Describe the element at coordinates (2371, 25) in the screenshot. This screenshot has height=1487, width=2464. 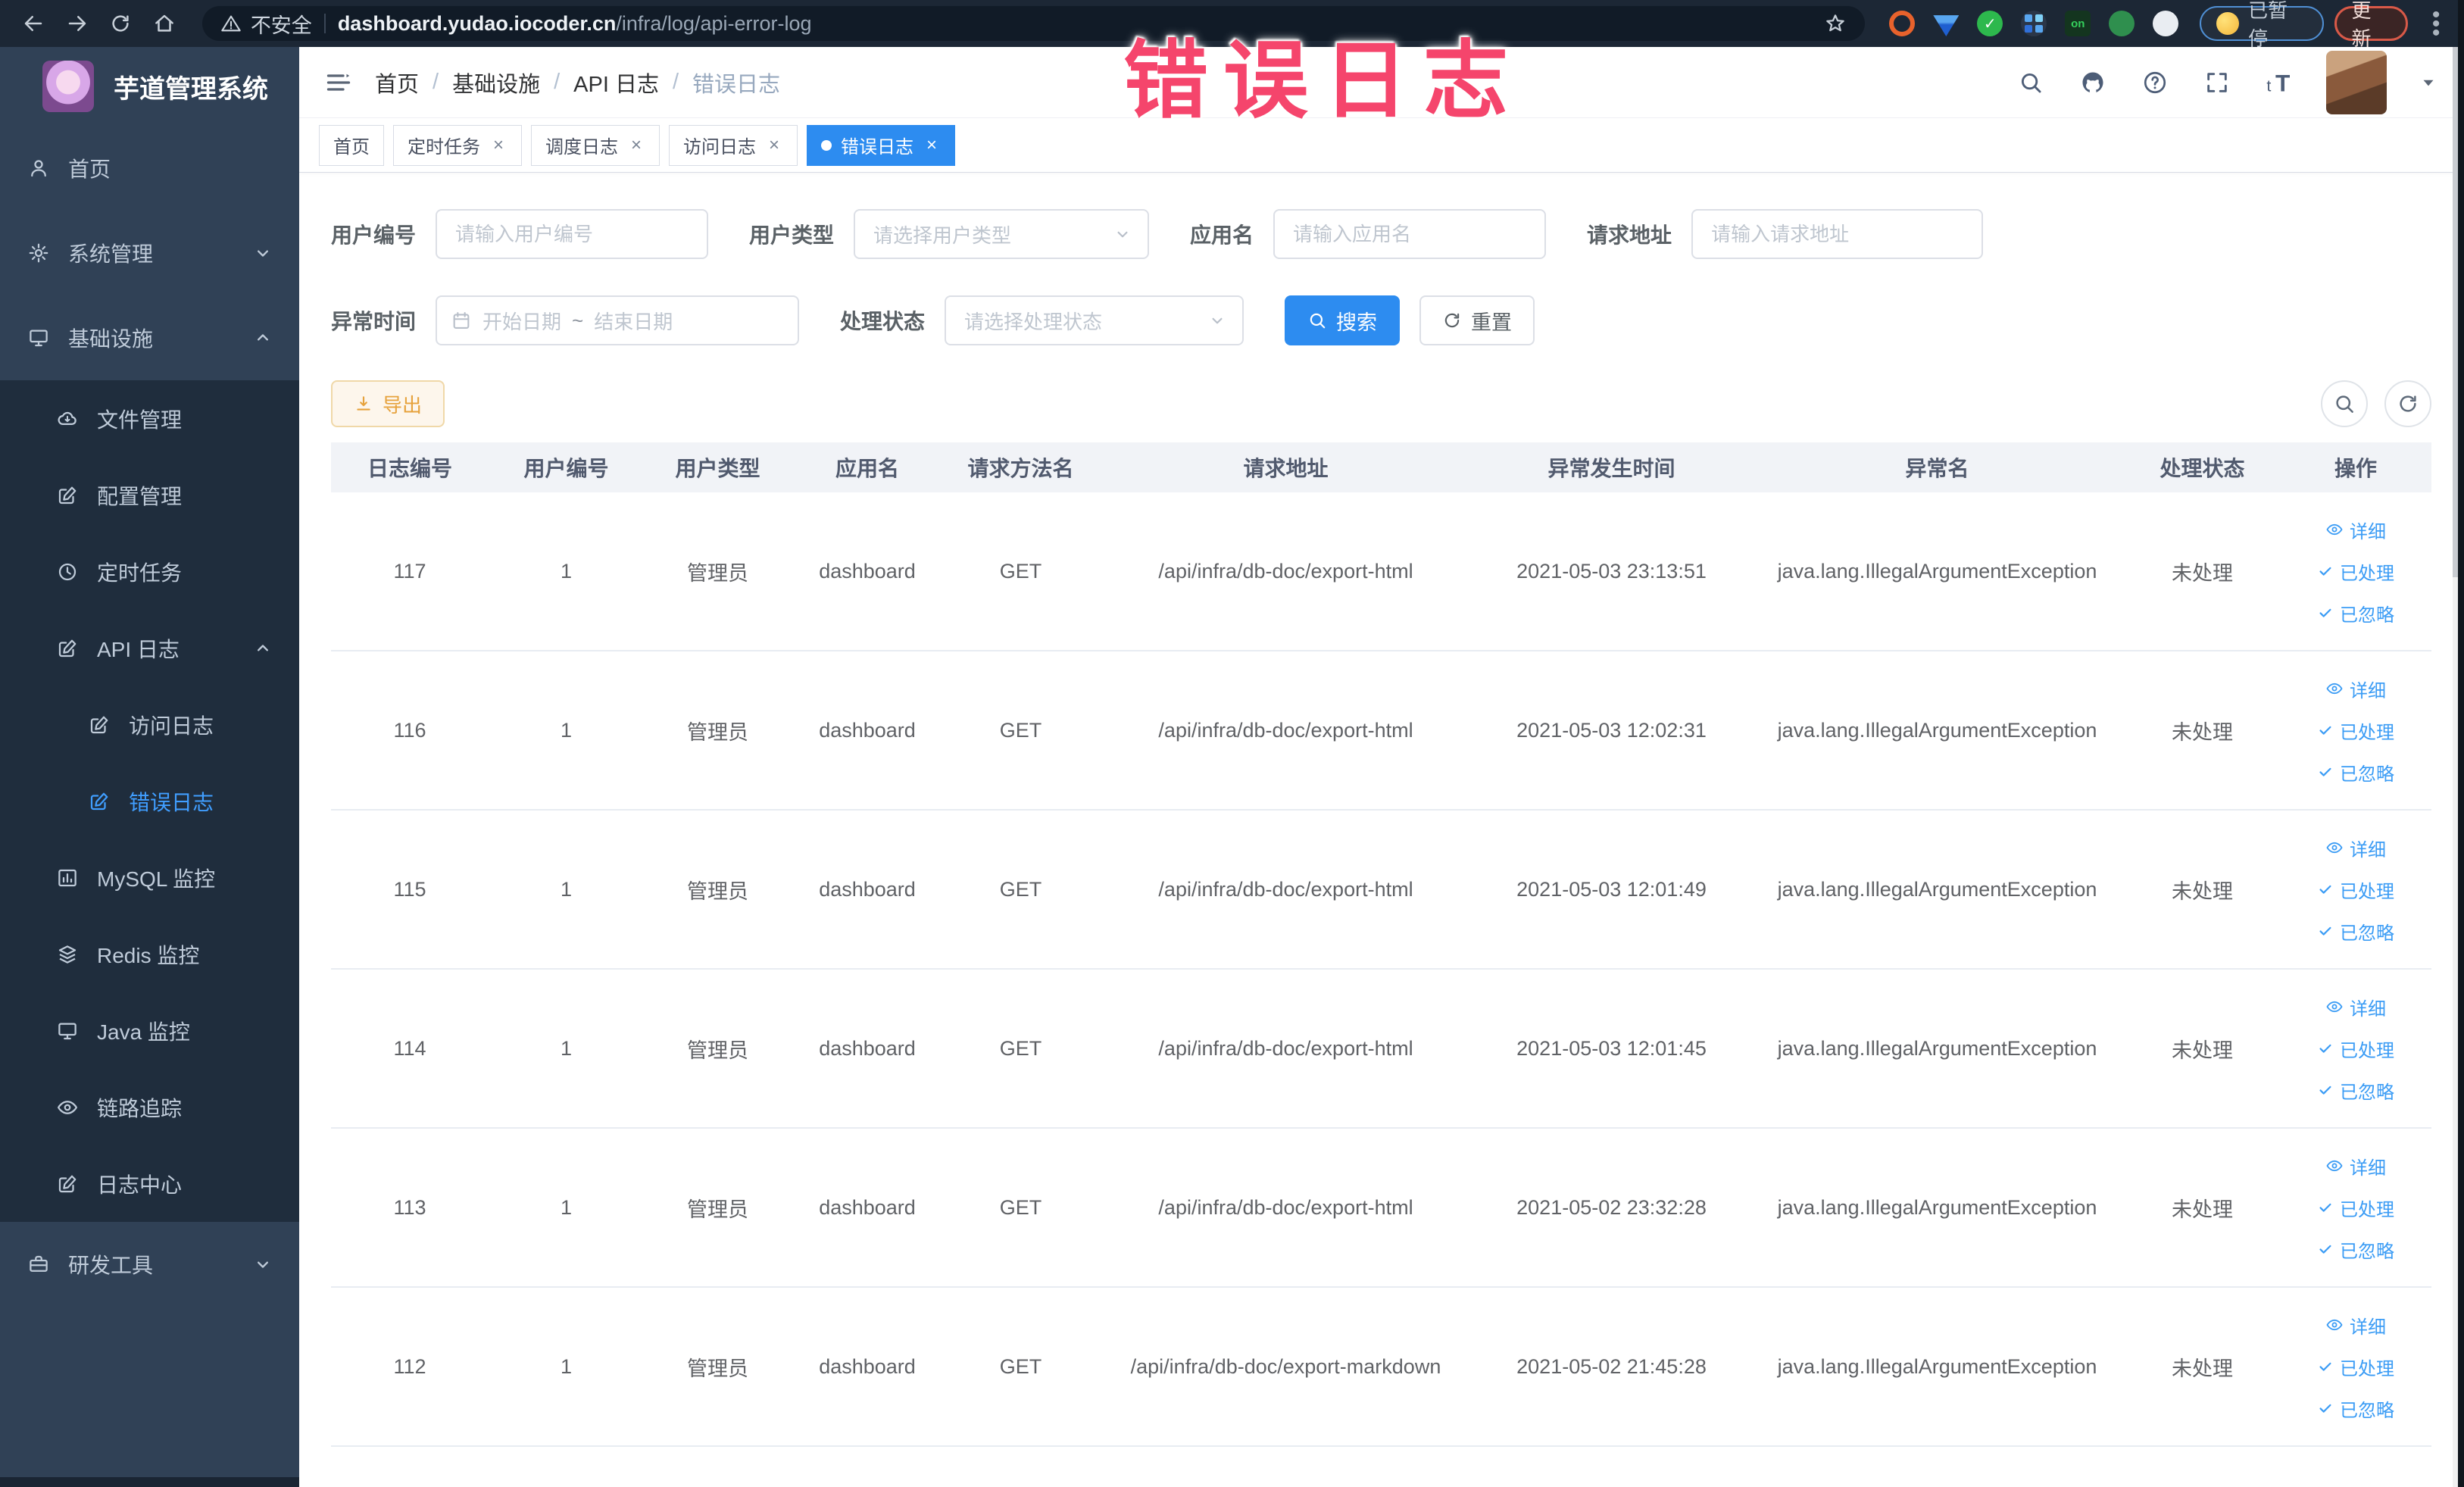
I see `browser-update-button: 更新` at that location.